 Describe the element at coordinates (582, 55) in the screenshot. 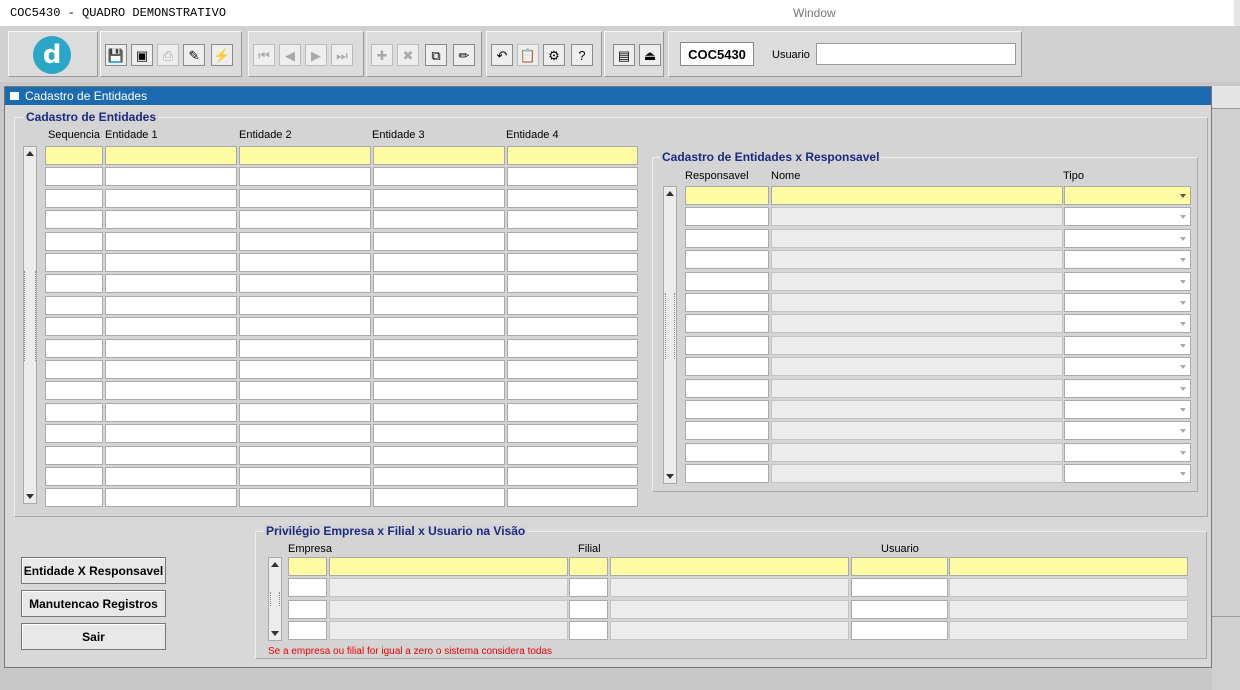

I see `help-button: ?` at that location.